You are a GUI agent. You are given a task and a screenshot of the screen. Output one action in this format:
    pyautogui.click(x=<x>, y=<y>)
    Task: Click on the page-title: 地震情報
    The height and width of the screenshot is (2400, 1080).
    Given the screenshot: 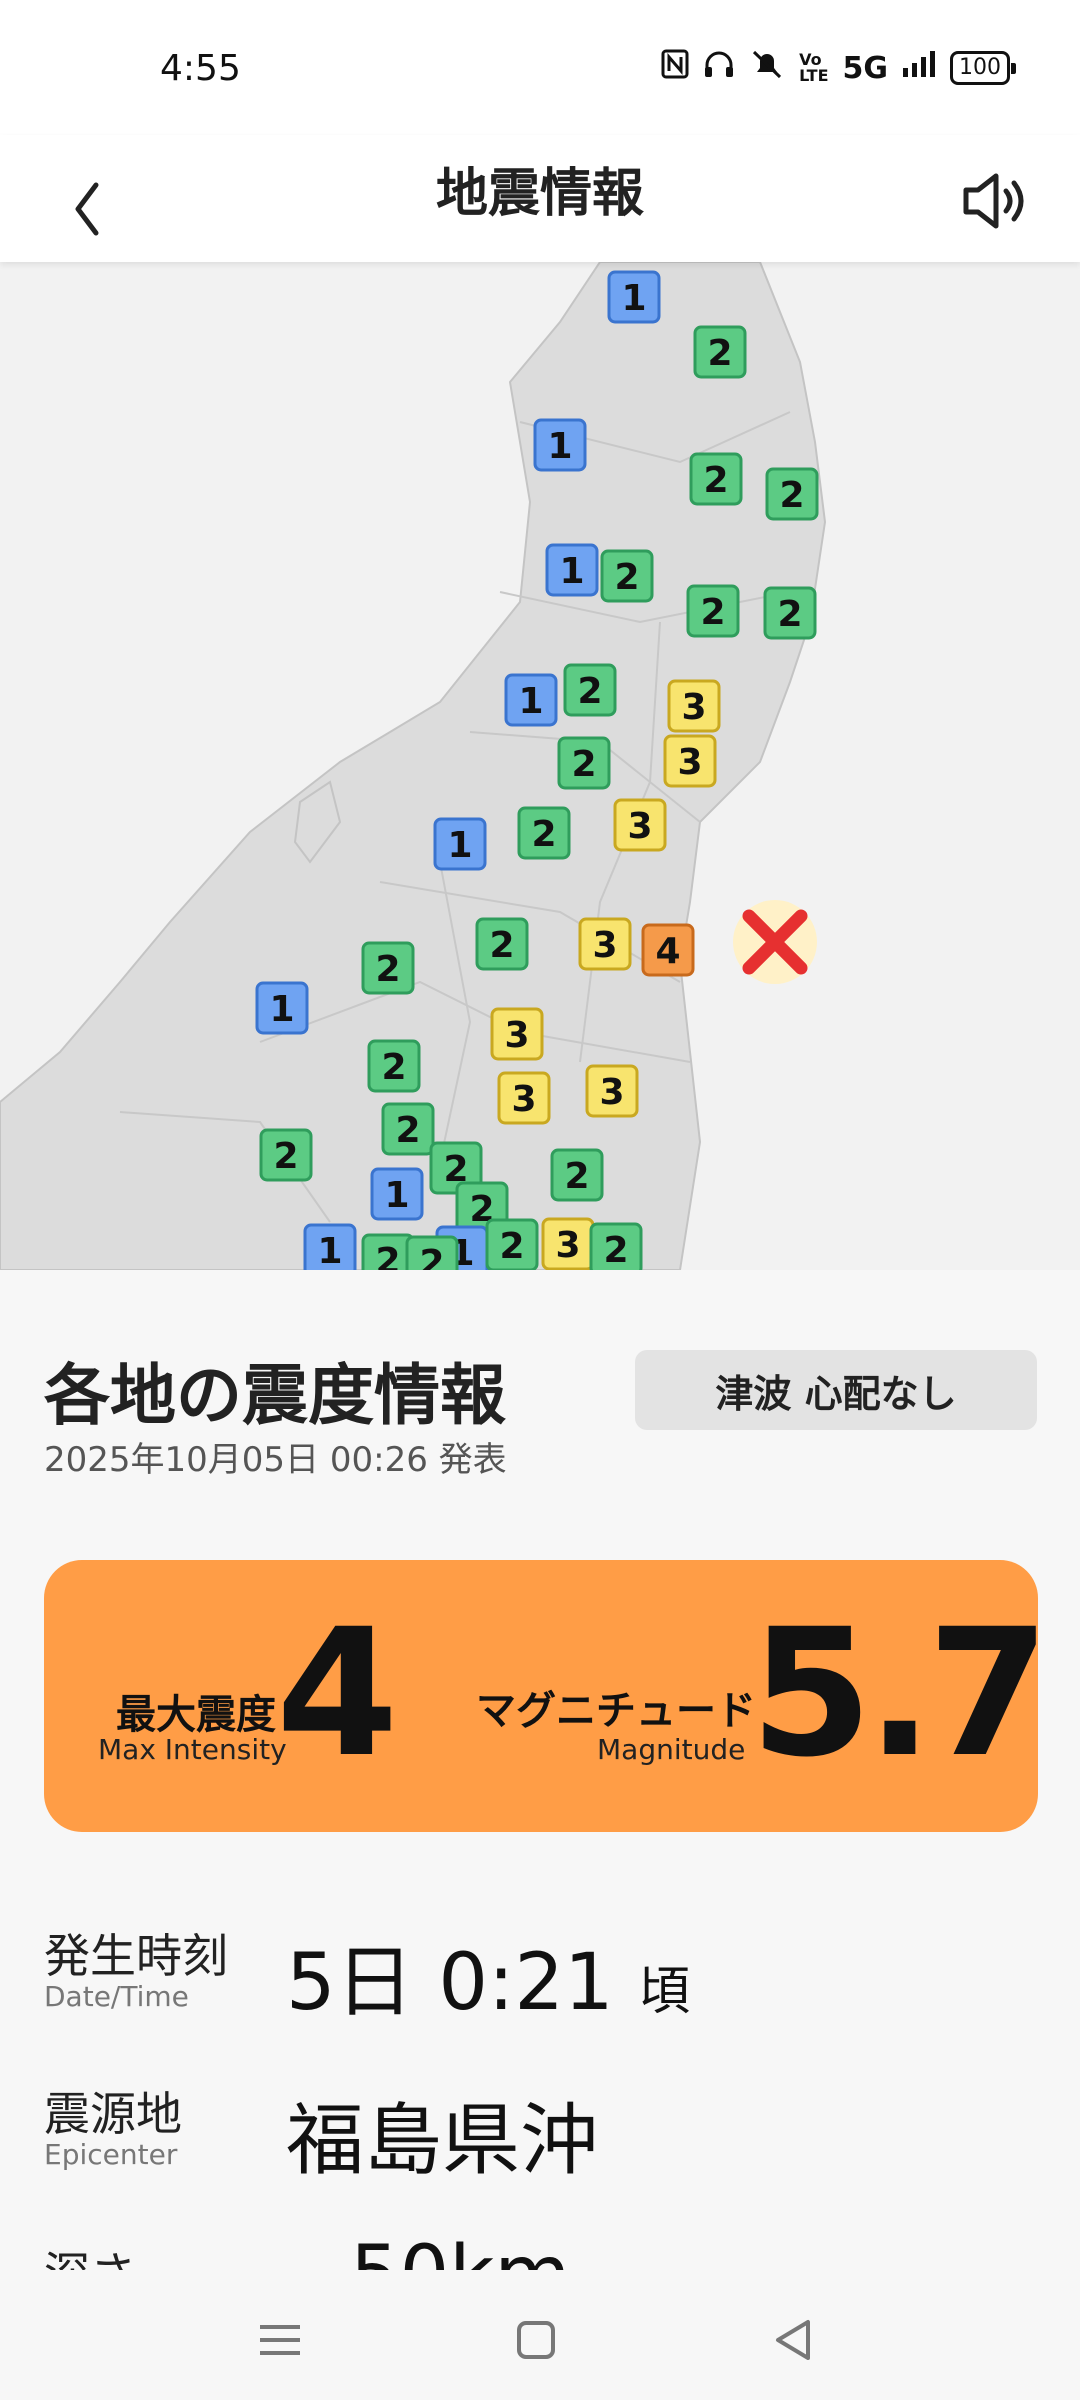 What is the action you would take?
    pyautogui.click(x=539, y=194)
    